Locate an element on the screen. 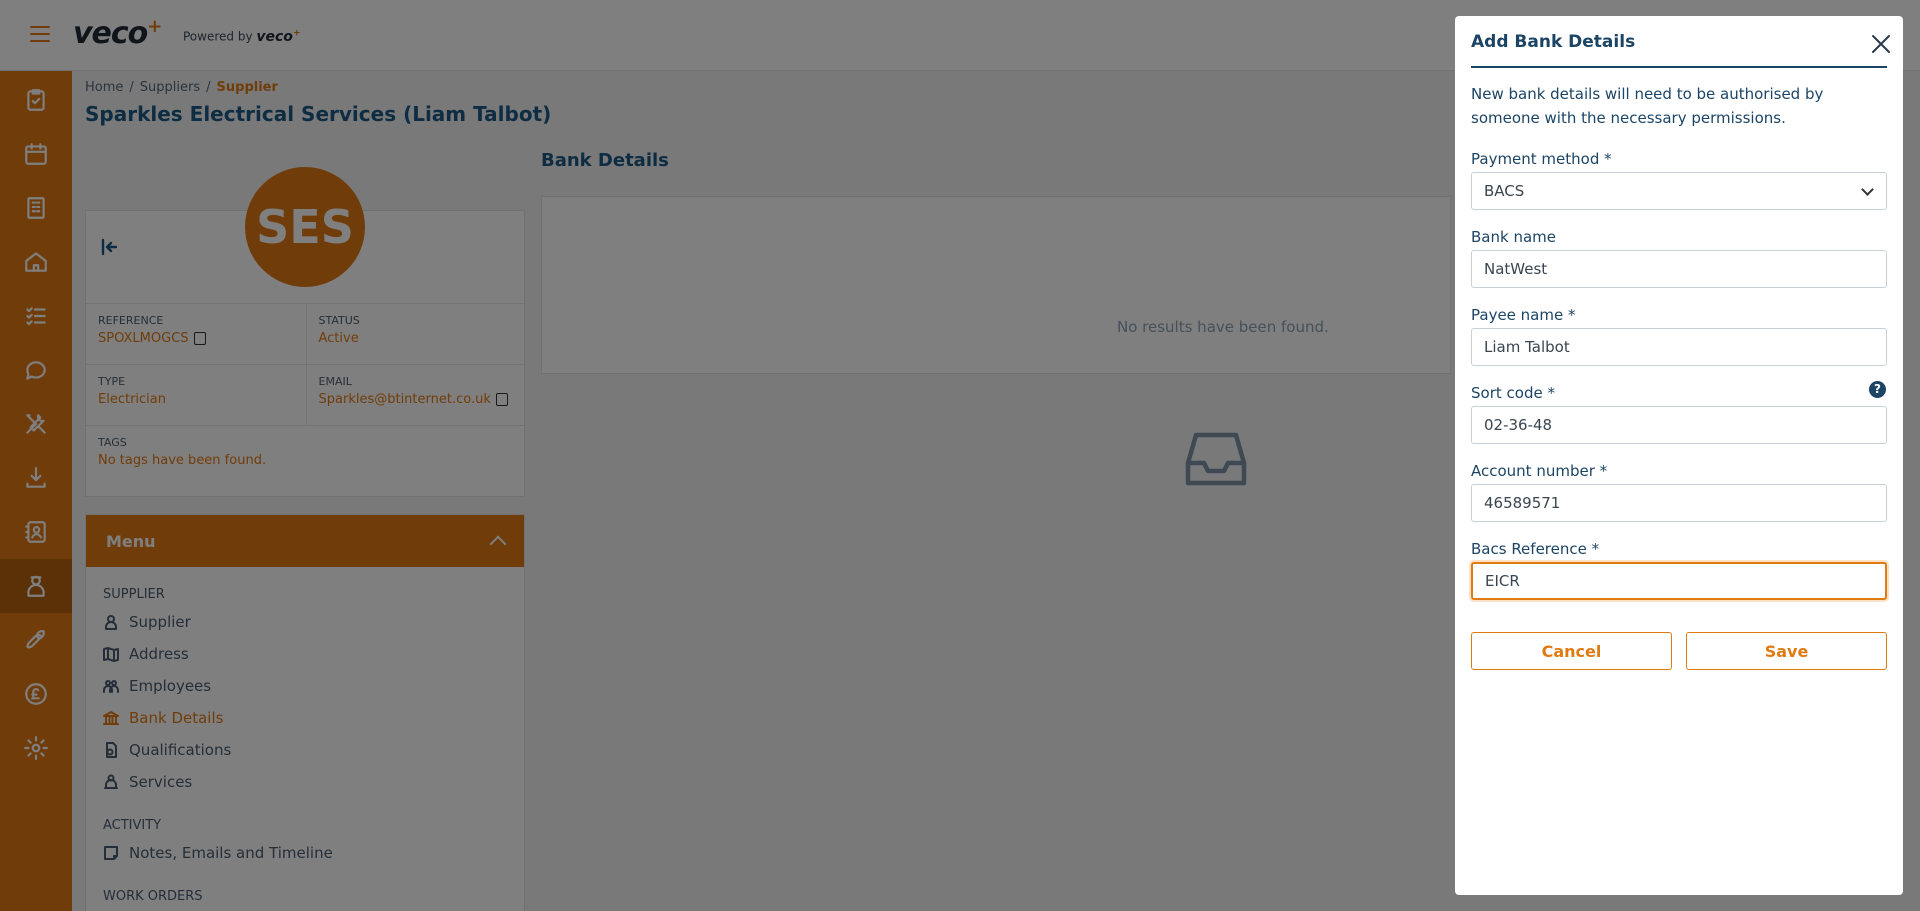 This screenshot has width=1920, height=911. chevron-down-icon is located at coordinates (1867, 189).